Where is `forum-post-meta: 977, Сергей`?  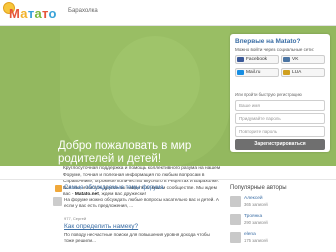
forum-post-meta: 977, Сергей is located at coordinates (75, 218).